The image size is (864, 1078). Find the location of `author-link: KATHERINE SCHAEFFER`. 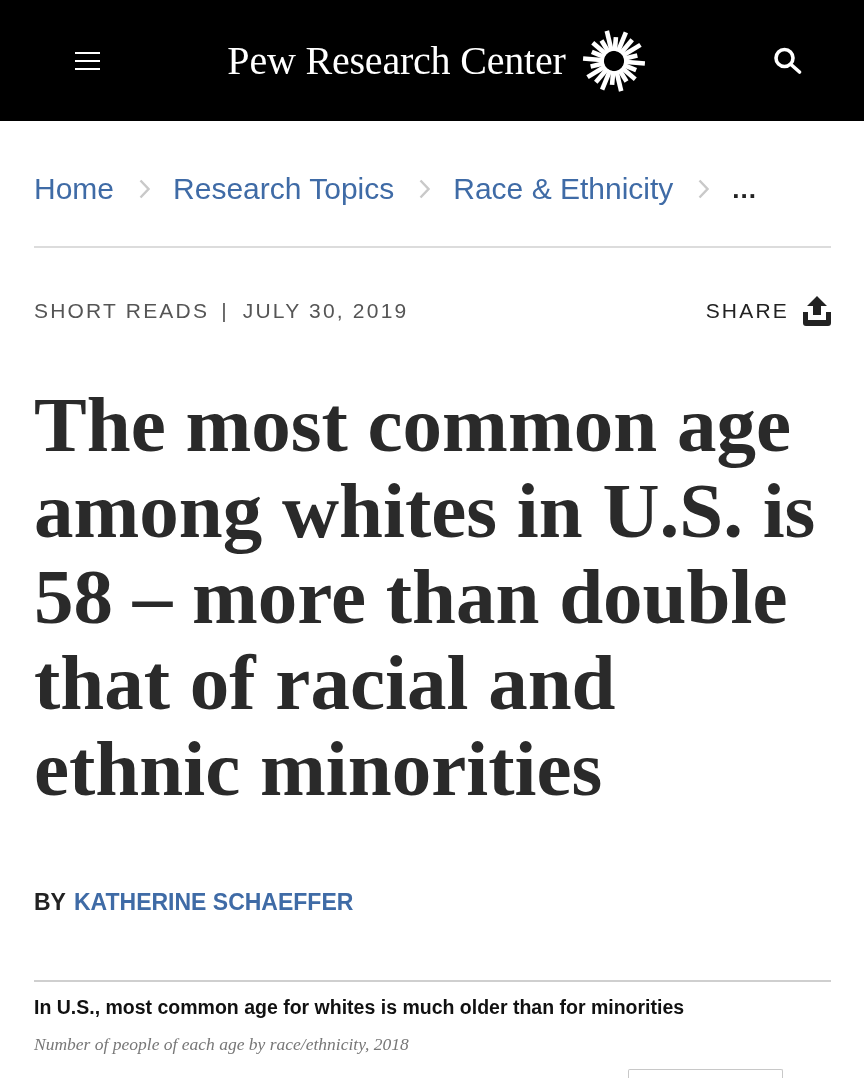

author-link: KATHERINE SCHAEFFER is located at coordinates (213, 902).